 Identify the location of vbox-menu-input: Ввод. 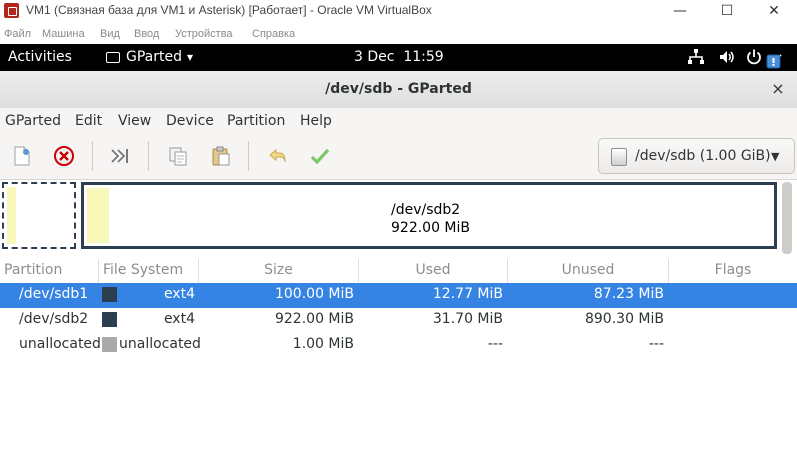
(146, 34).